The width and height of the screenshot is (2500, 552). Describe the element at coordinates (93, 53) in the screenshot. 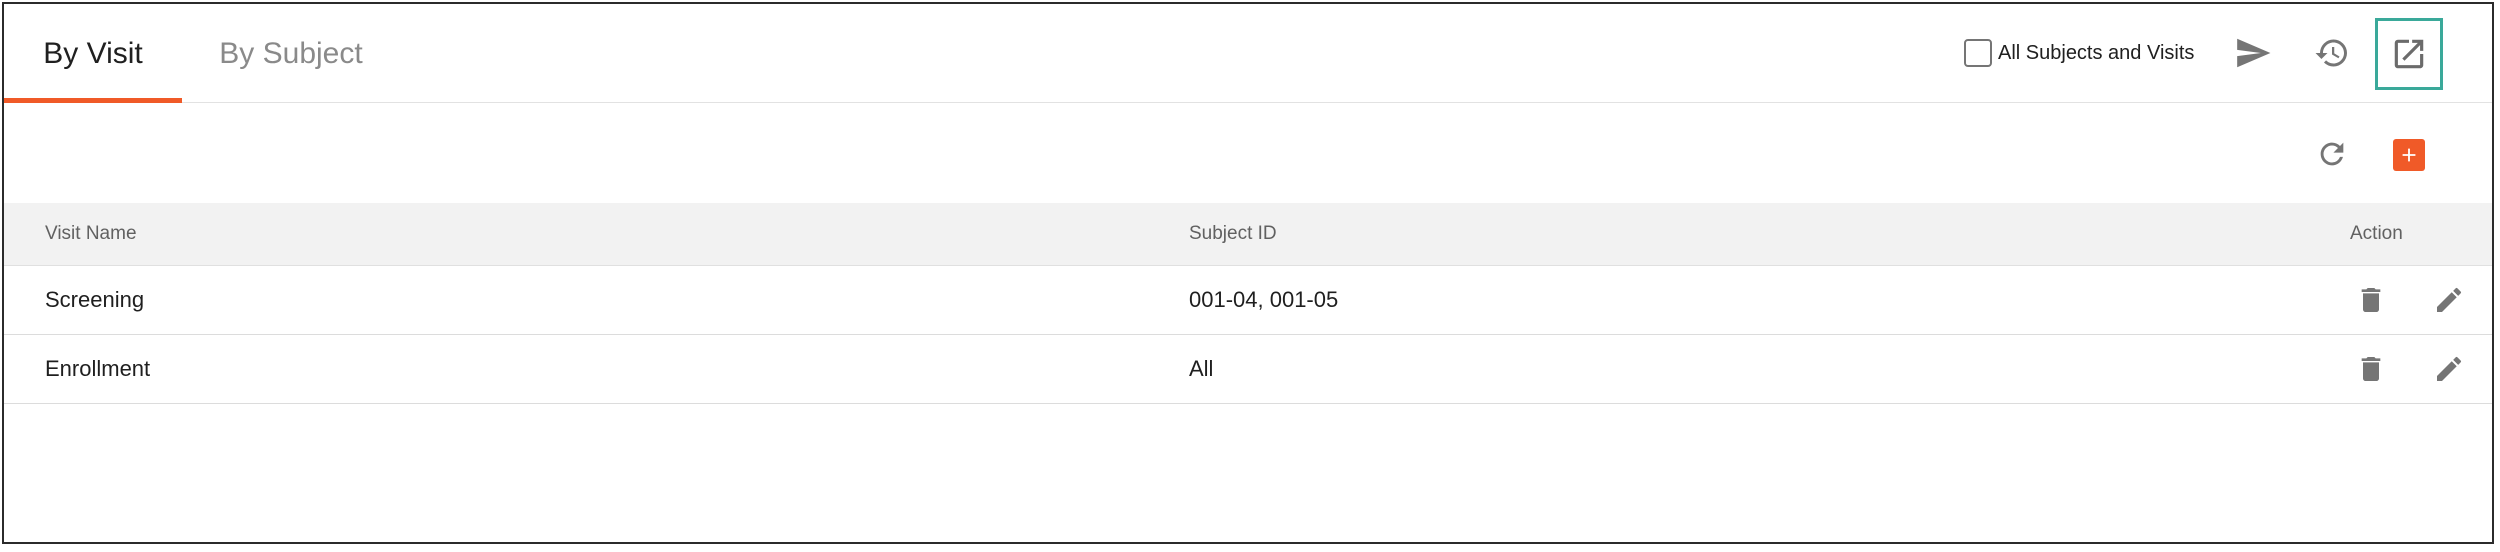

I see `tab-by-visit: By Visit` at that location.